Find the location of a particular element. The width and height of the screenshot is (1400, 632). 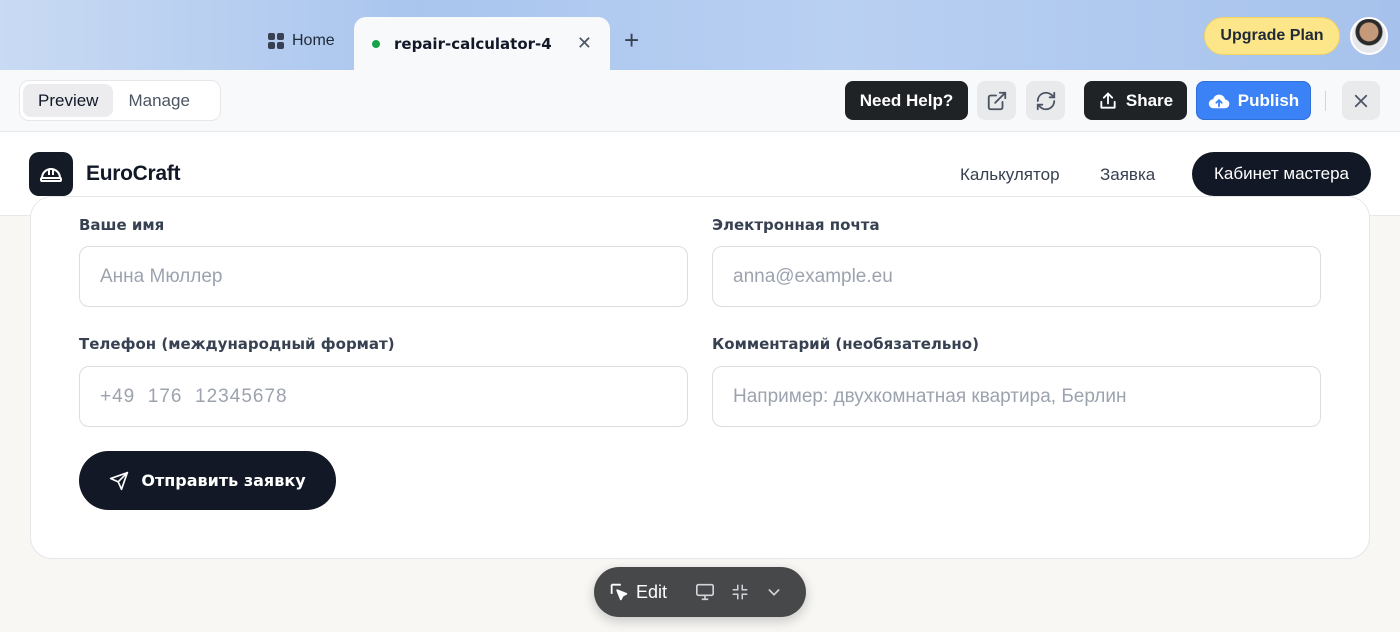

chevron-down-icon is located at coordinates (774, 592).